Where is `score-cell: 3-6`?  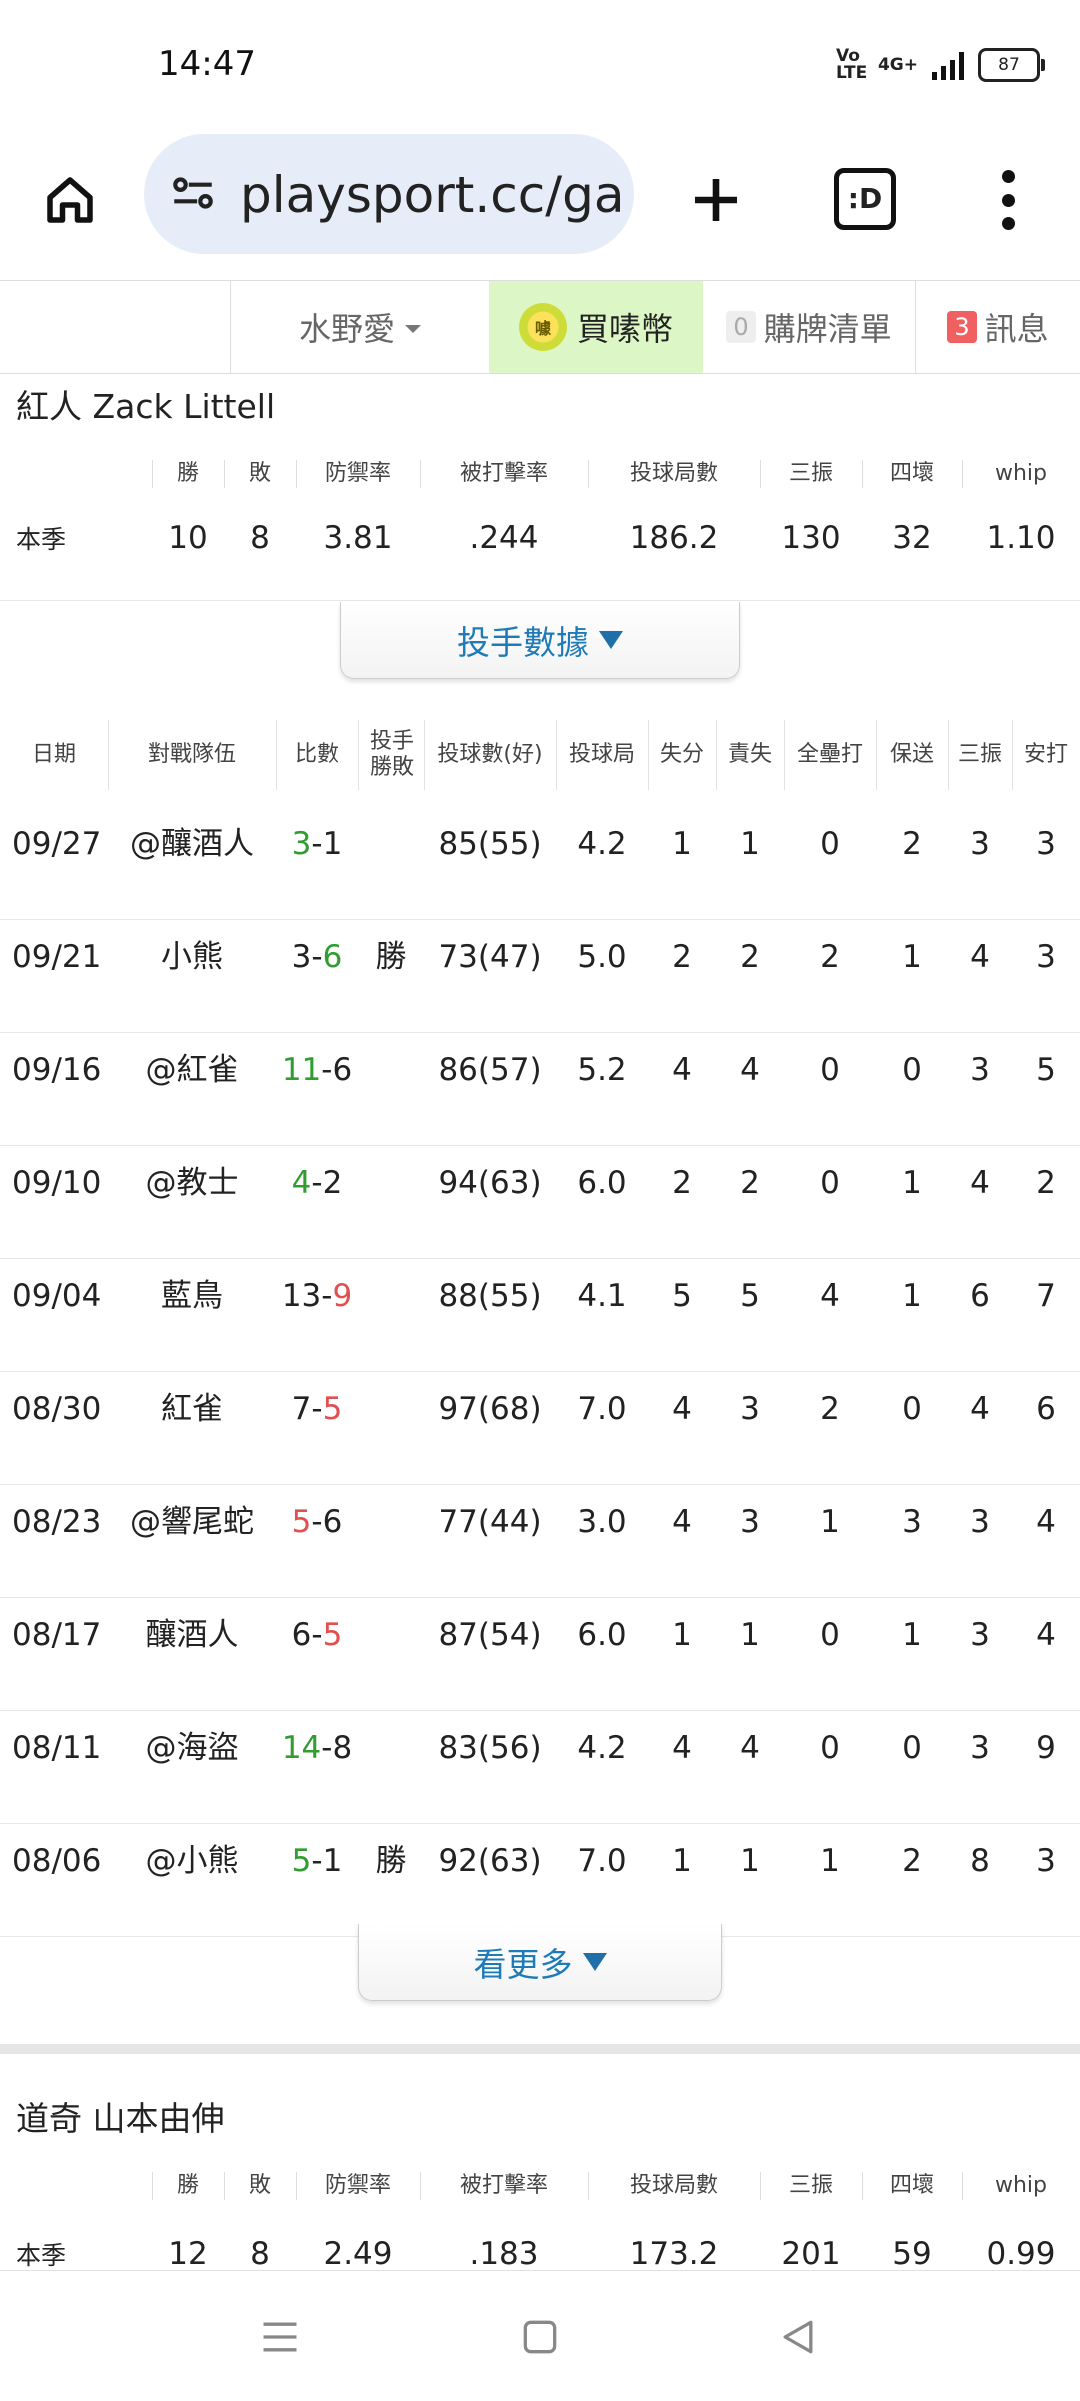 score-cell: 3-6 is located at coordinates (317, 957).